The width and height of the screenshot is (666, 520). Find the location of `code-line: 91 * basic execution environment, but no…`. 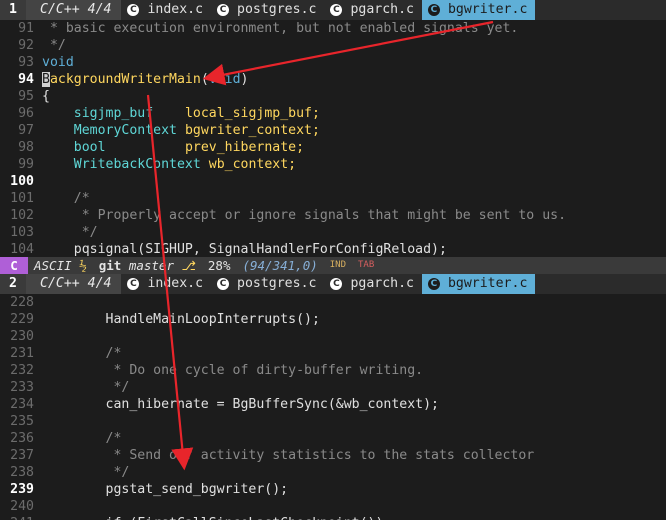

code-line: 91 * basic execution environment, but no… is located at coordinates (333, 28).